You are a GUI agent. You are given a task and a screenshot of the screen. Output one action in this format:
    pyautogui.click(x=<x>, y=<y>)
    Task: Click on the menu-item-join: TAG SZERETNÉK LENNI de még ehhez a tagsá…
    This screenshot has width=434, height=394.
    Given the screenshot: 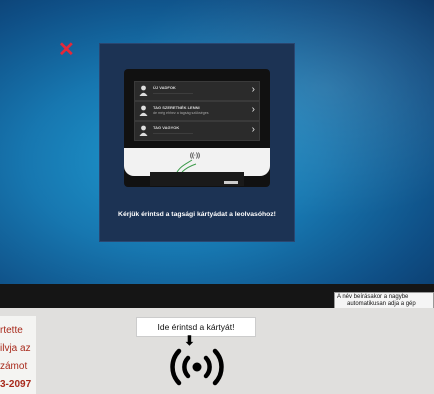 What is the action you would take?
    pyautogui.click(x=197, y=111)
    